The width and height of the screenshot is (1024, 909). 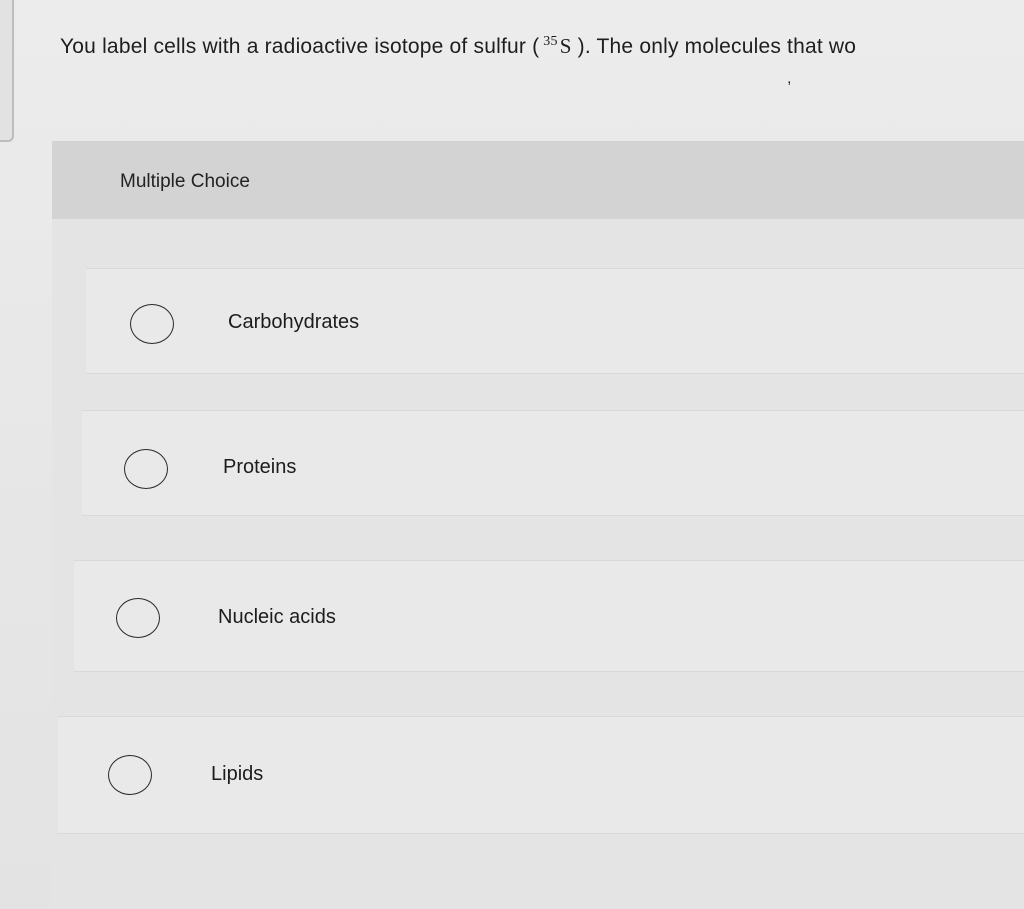 I want to click on isotope-symbol: S, so click(x=565, y=46).